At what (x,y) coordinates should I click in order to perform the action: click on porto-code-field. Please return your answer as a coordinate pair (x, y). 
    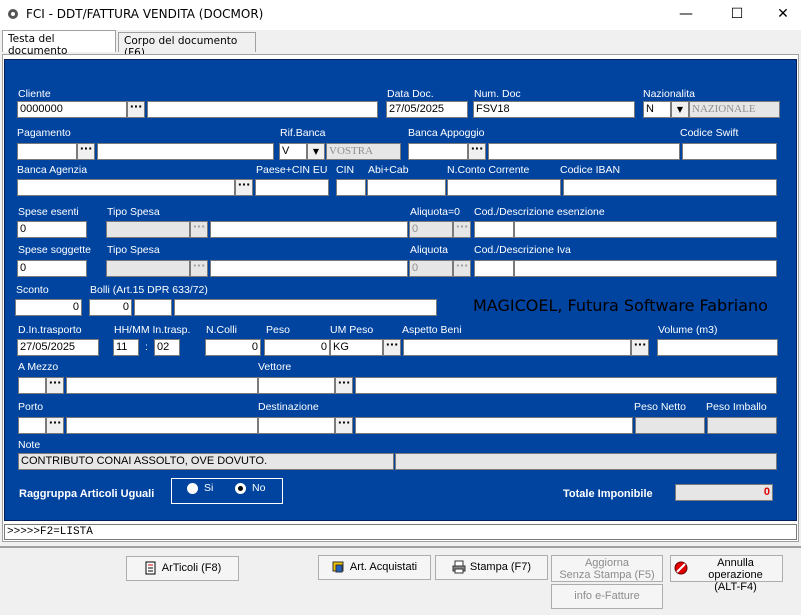
    Looking at the image, I should click on (32, 425).